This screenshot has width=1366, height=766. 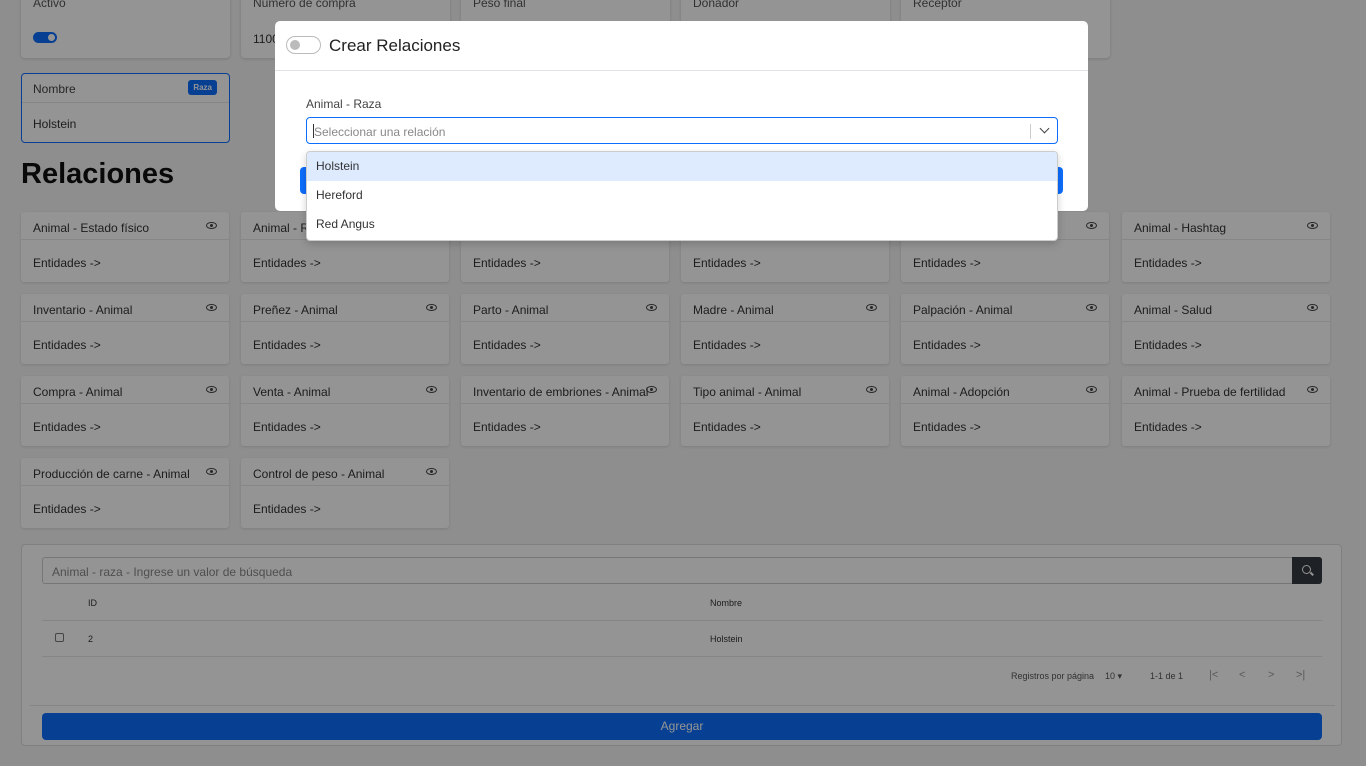 I want to click on select-separator, so click(x=1030, y=131).